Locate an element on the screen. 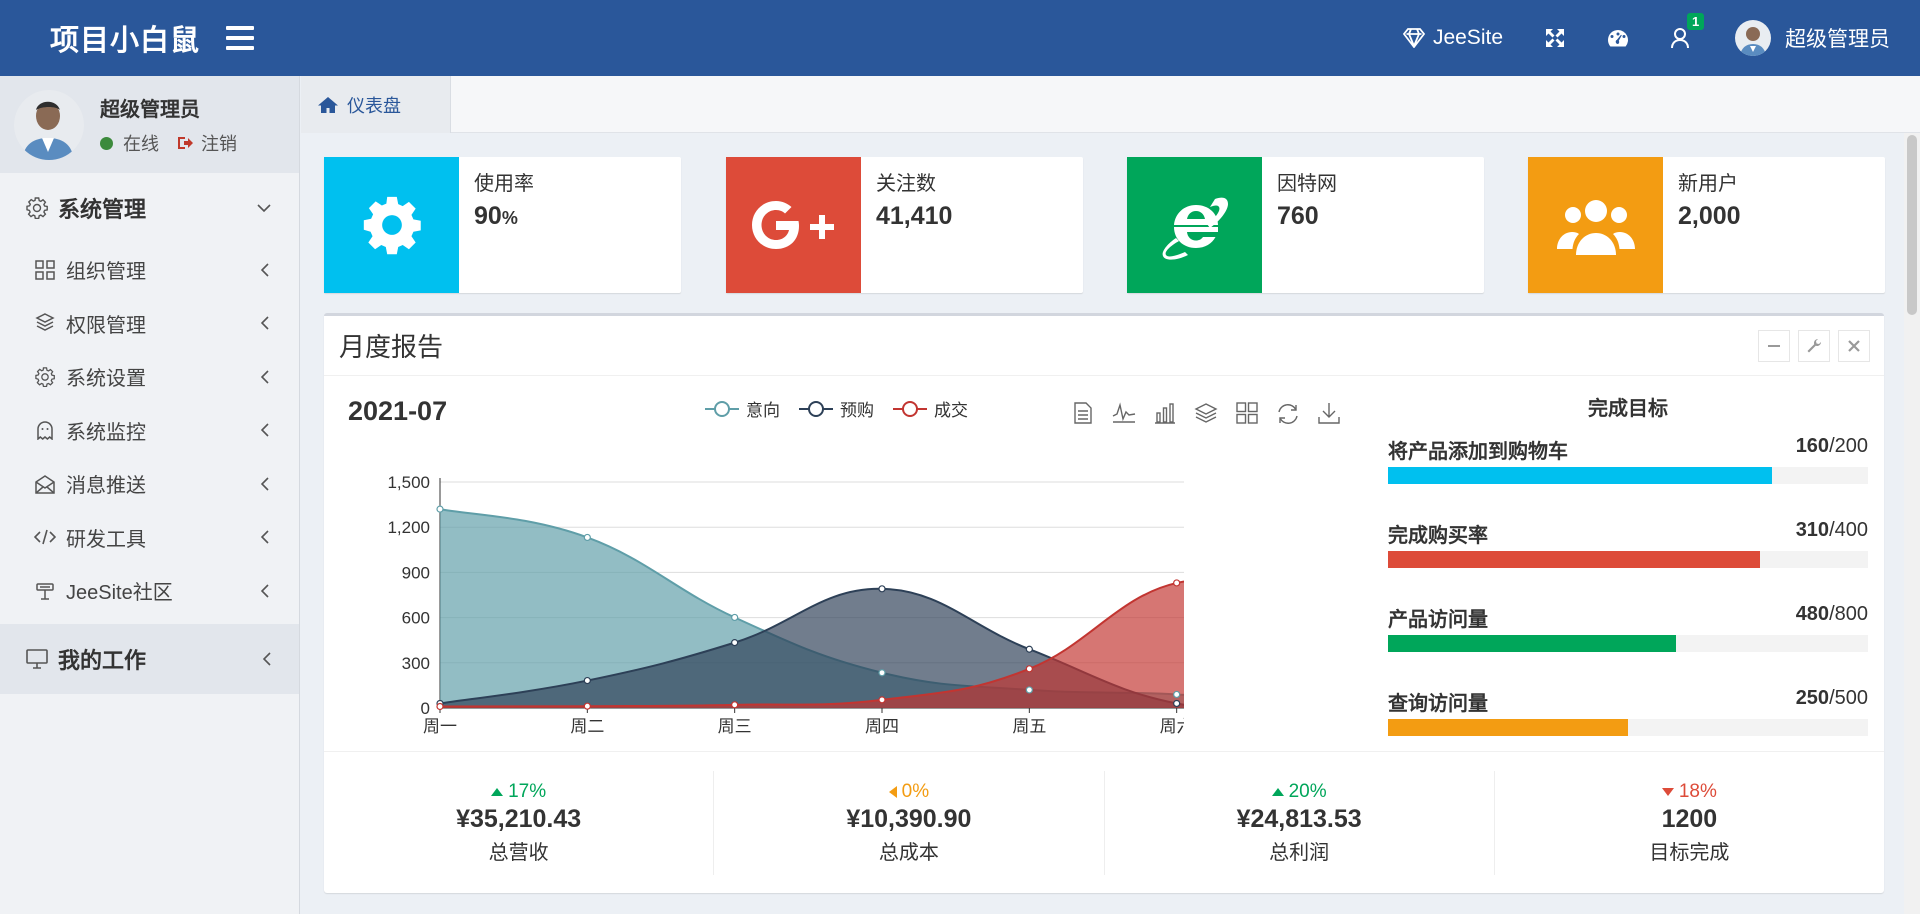 The height and width of the screenshot is (914, 1920). box-header: 月度报告 is located at coordinates (1104, 346).